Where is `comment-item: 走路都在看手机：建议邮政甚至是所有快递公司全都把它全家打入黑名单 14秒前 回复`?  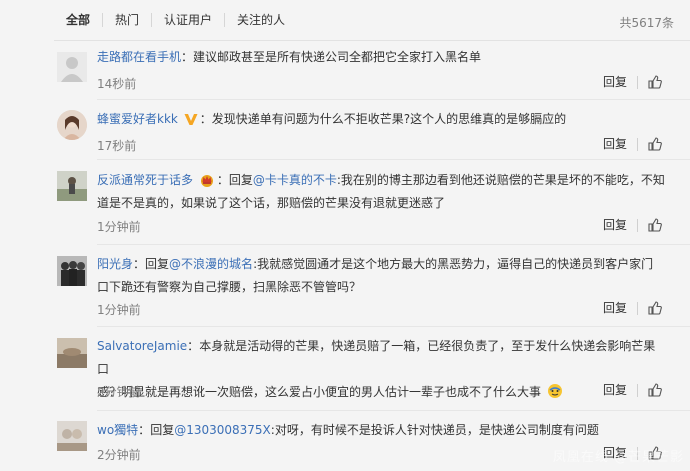
comment-item: 走路都在看手机：建议邮政甚至是所有快递公司全都把它全家打入黑名单 14秒前 回复 is located at coordinates (345, 72).